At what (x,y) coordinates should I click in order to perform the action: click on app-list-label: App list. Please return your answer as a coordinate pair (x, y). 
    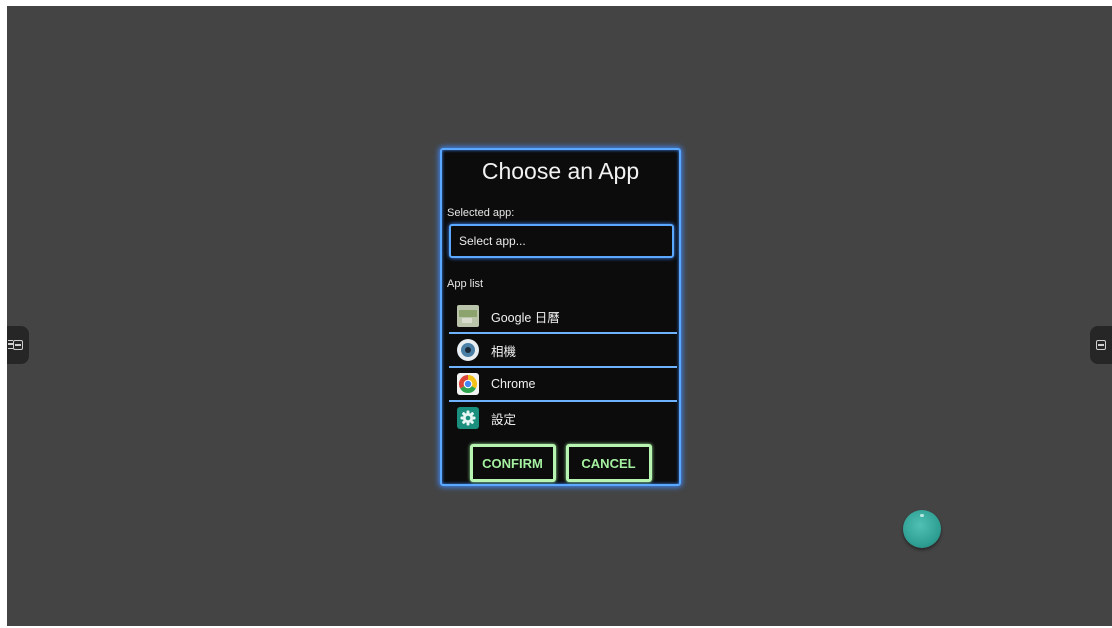
    Looking at the image, I should click on (465, 284).